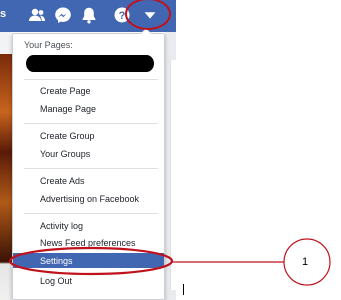 The width and height of the screenshot is (341, 300). Describe the element at coordinates (65, 154) in the screenshot. I see `menu-item-your-groups: Your Groups` at that location.